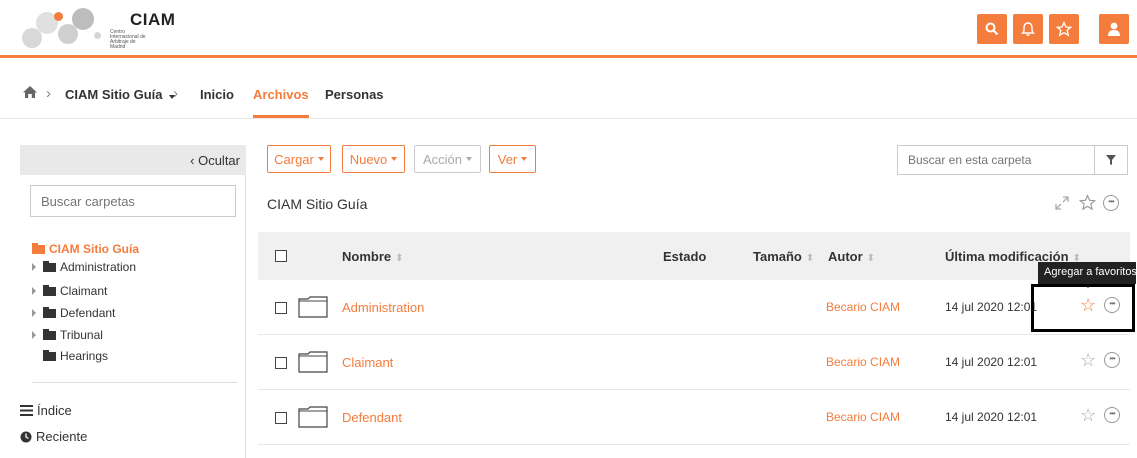  What do you see at coordinates (217, 94) in the screenshot?
I see `nav-inicio: Inicio` at bounding box center [217, 94].